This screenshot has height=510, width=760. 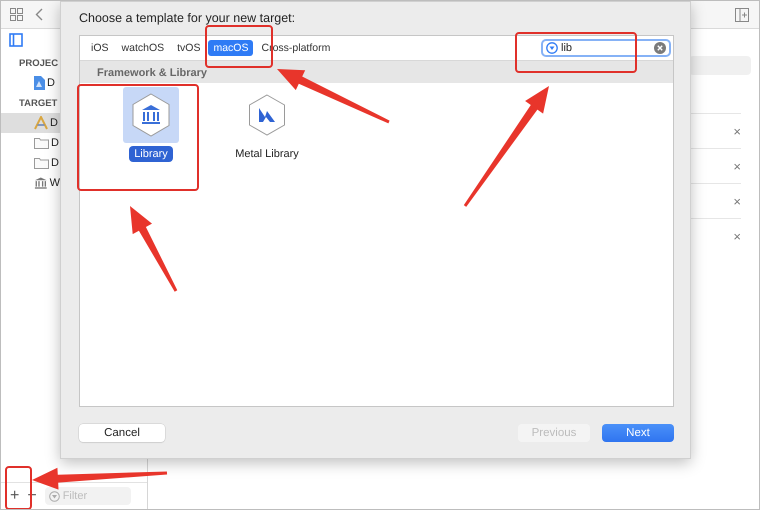 I want to click on platform-tab: iOS, so click(x=100, y=48).